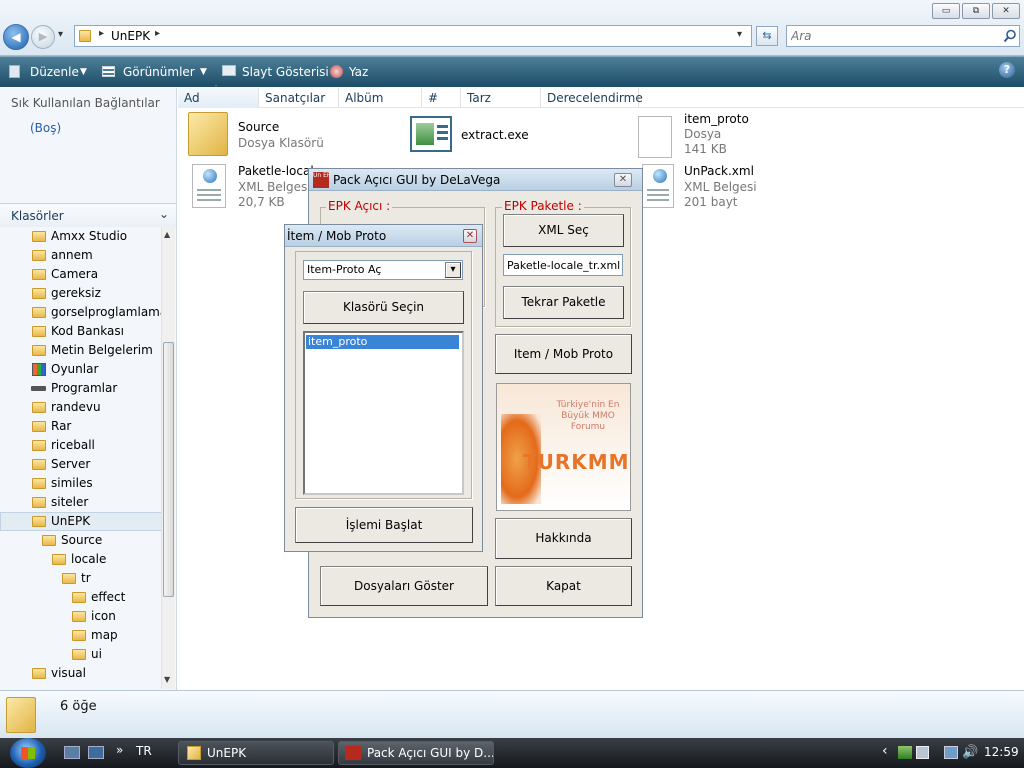 The height and width of the screenshot is (768, 1024). What do you see at coordinates (167, 679) in the screenshot?
I see `scroll-down-icon: ▼` at bounding box center [167, 679].